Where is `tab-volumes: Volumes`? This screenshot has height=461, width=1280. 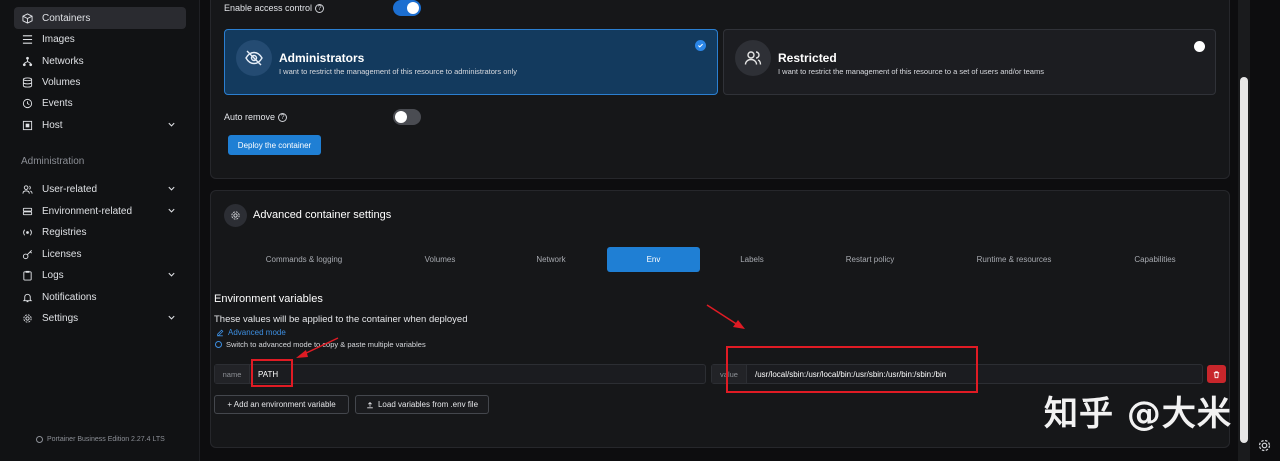
tab-volumes: Volumes is located at coordinates (440, 259).